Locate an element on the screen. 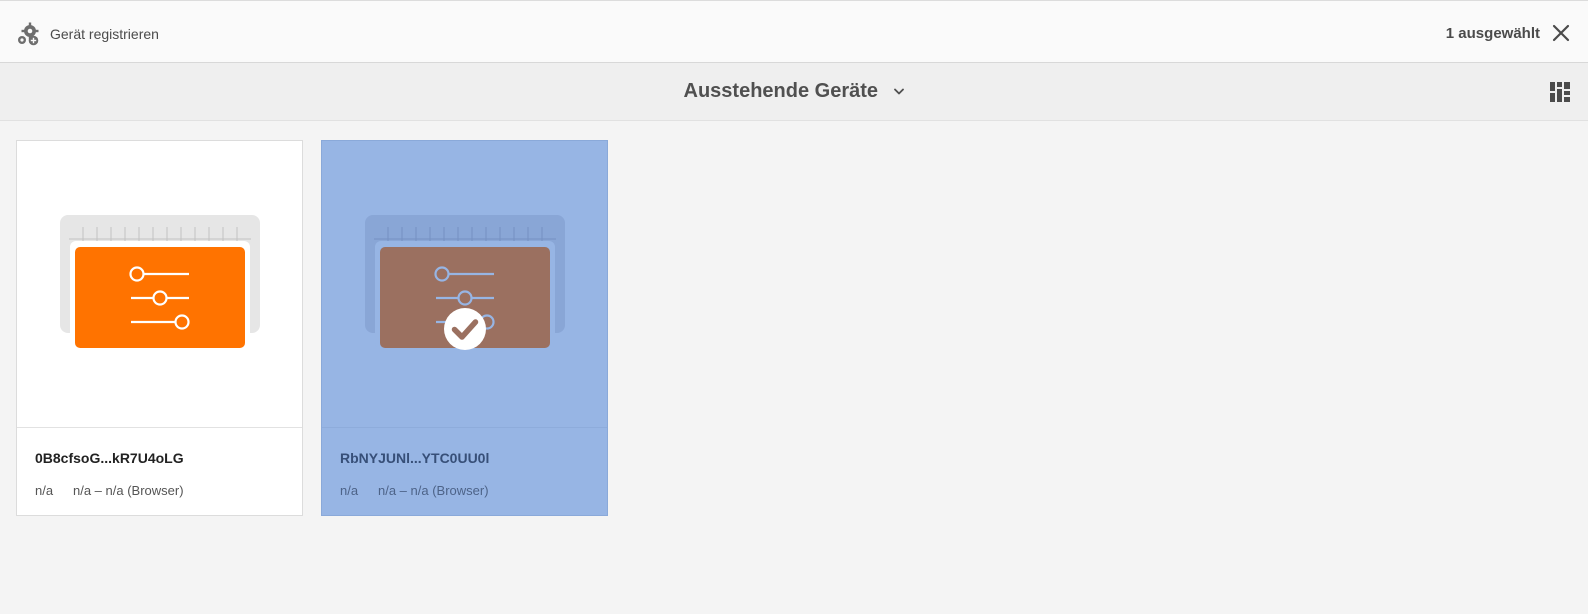 Image resolution: width=1588 pixels, height=614 pixels. page-title: Ausstehende Geräte is located at coordinates (781, 91).